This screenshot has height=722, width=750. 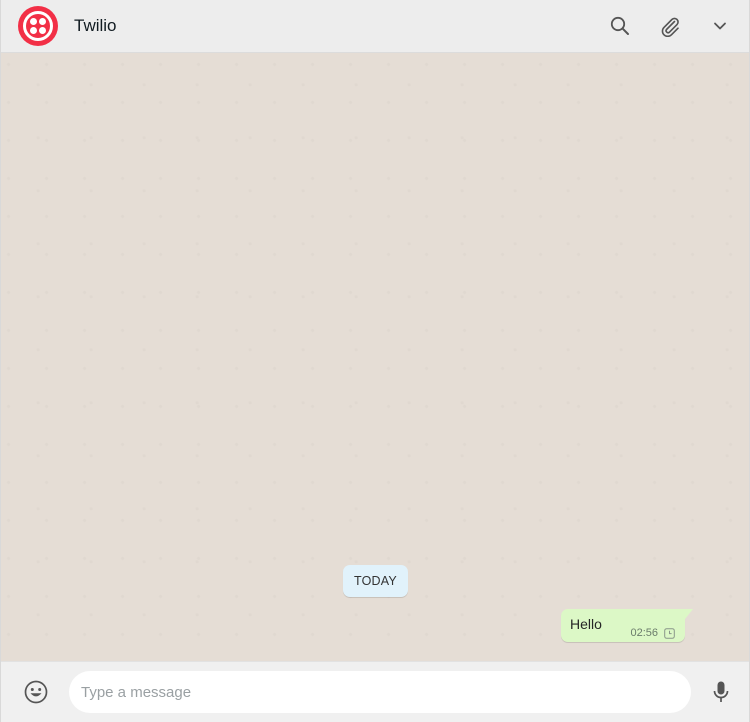 I want to click on message-input, so click(x=380, y=692).